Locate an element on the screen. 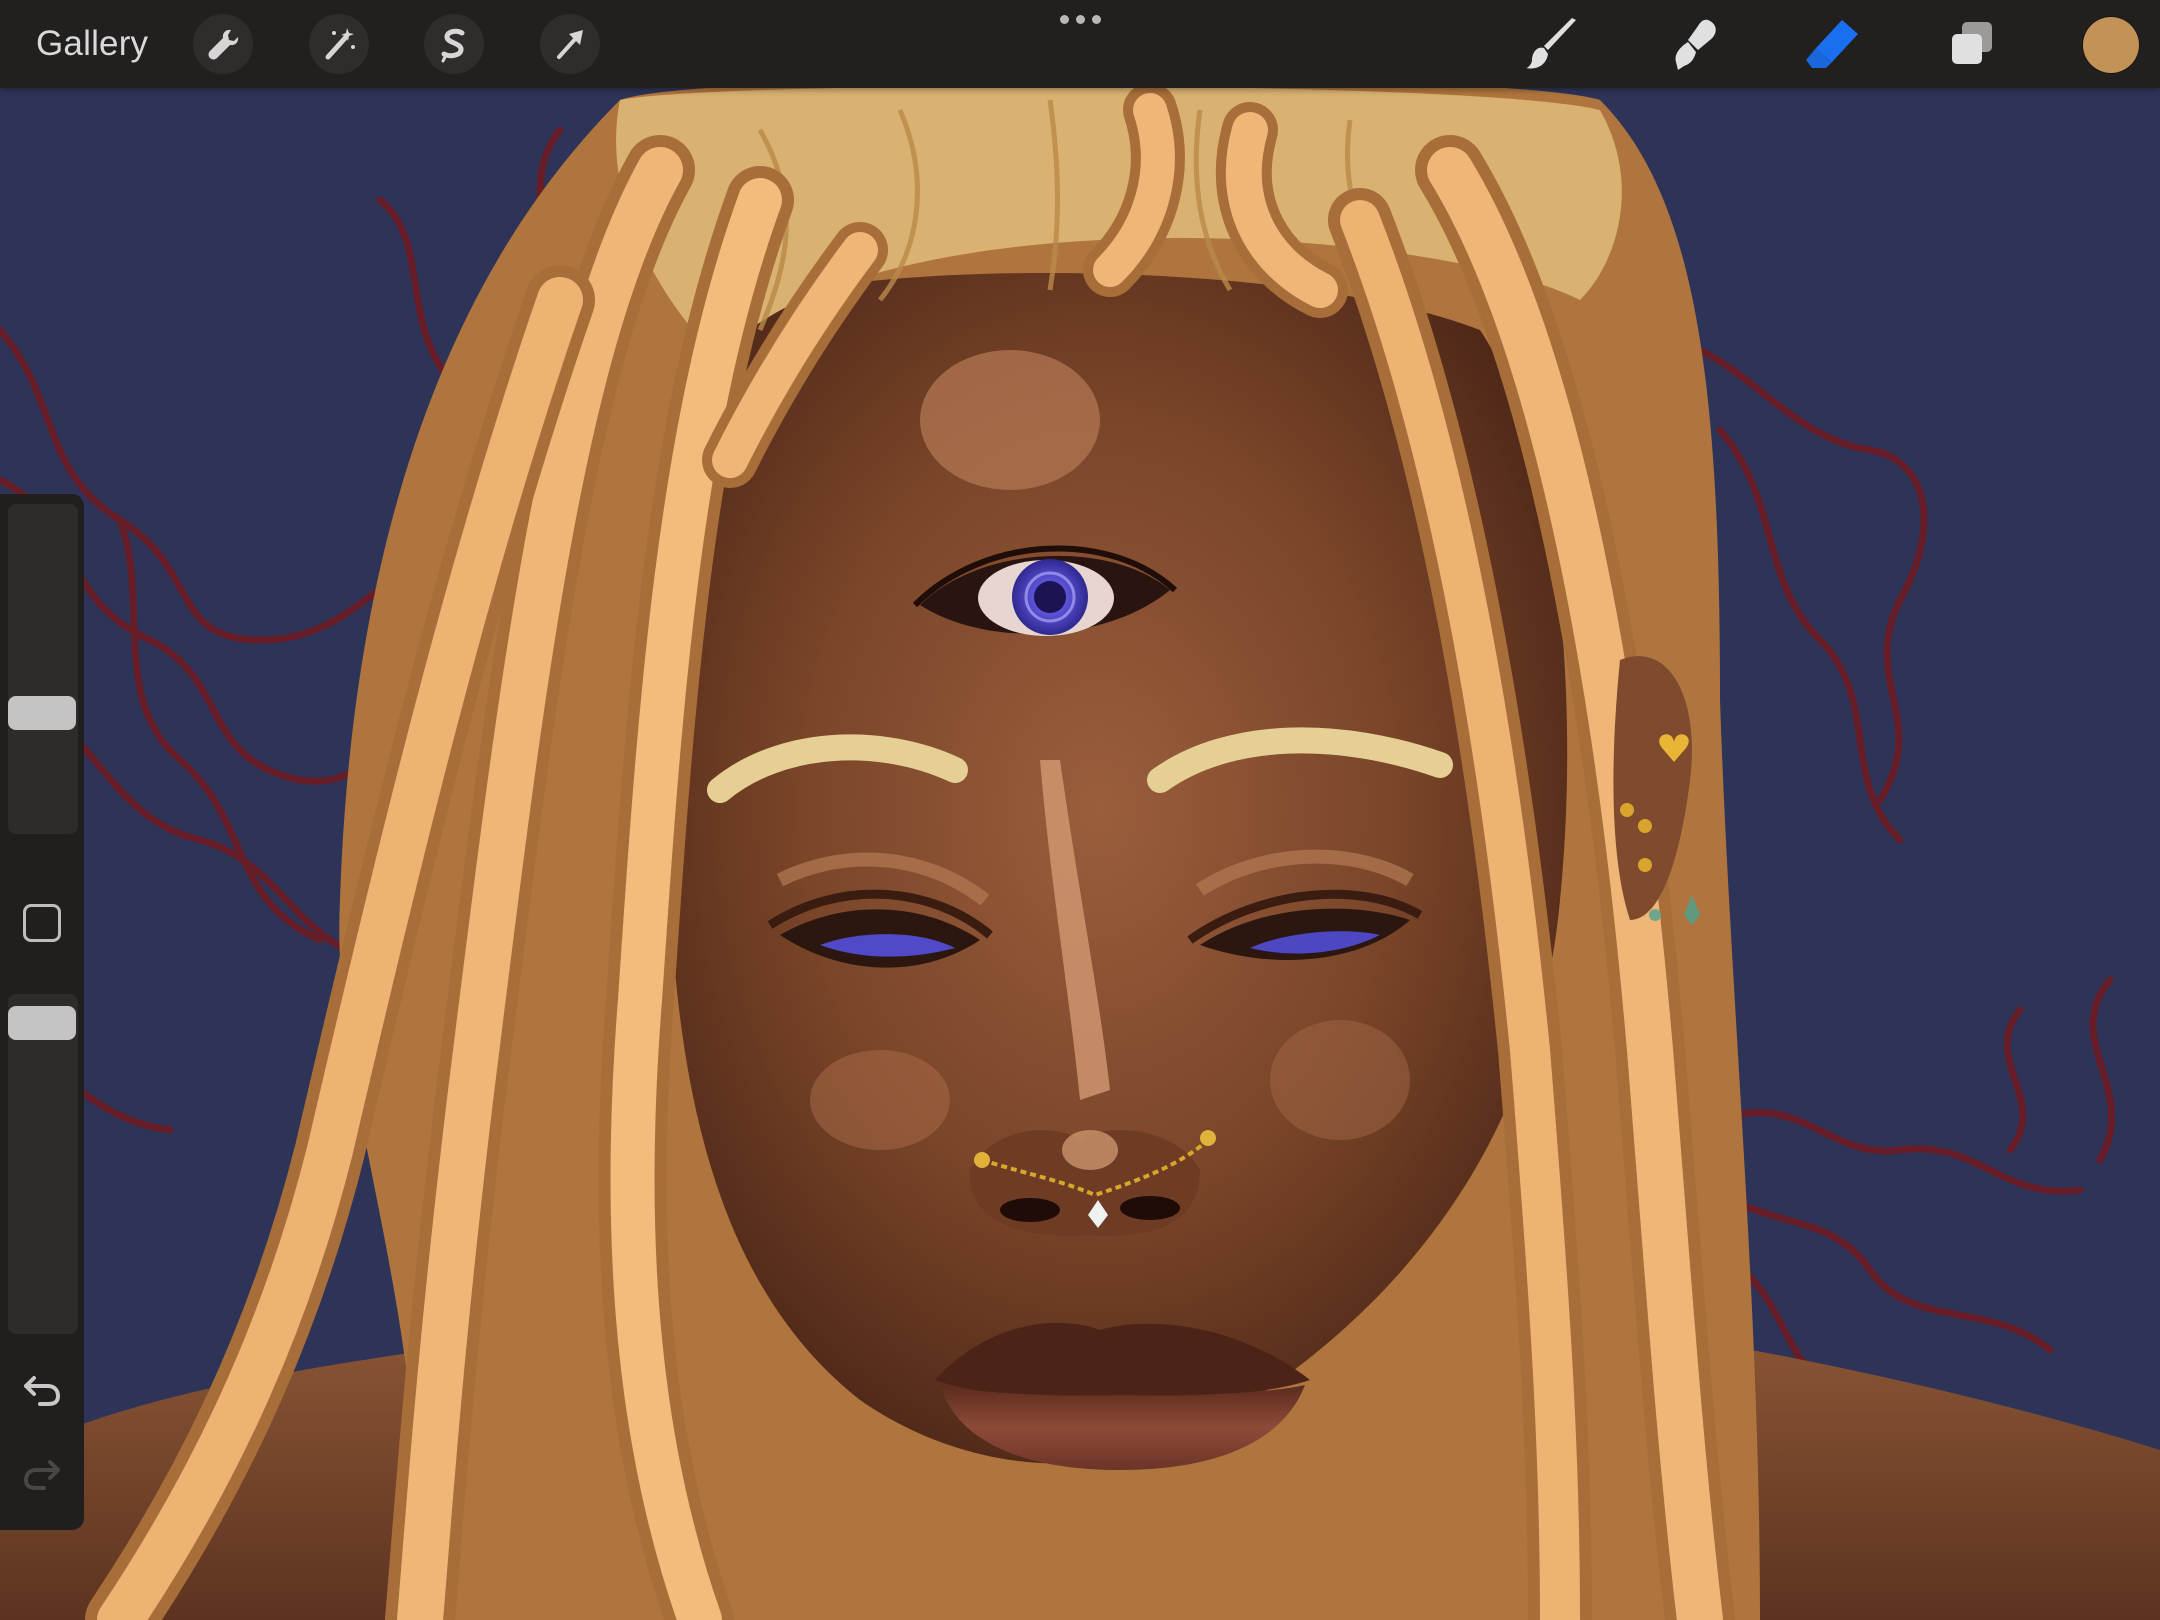  wrench-icon is located at coordinates (223, 44).